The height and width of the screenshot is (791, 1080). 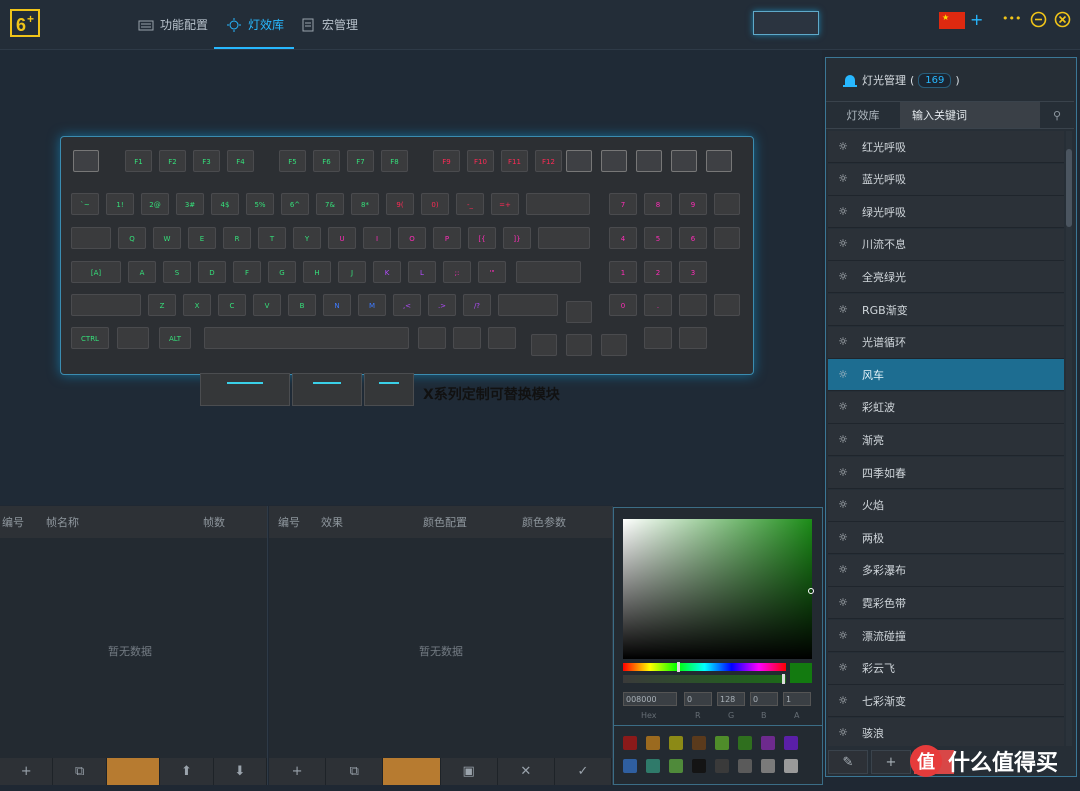 What do you see at coordinates (267, 305) in the screenshot?
I see `key-z-3: V` at bounding box center [267, 305].